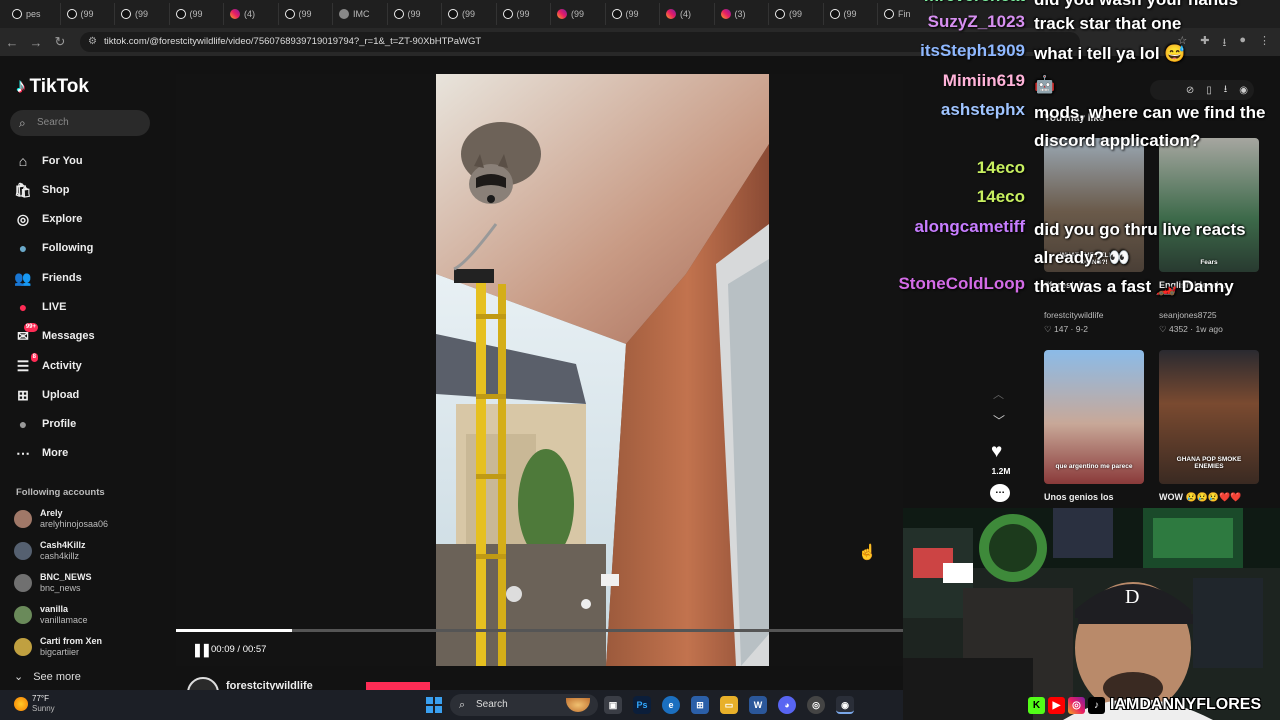 The height and width of the screenshot is (720, 1280). What do you see at coordinates (1209, 329) in the screenshot?
I see `recommended-video-date: 1w ago` at bounding box center [1209, 329].